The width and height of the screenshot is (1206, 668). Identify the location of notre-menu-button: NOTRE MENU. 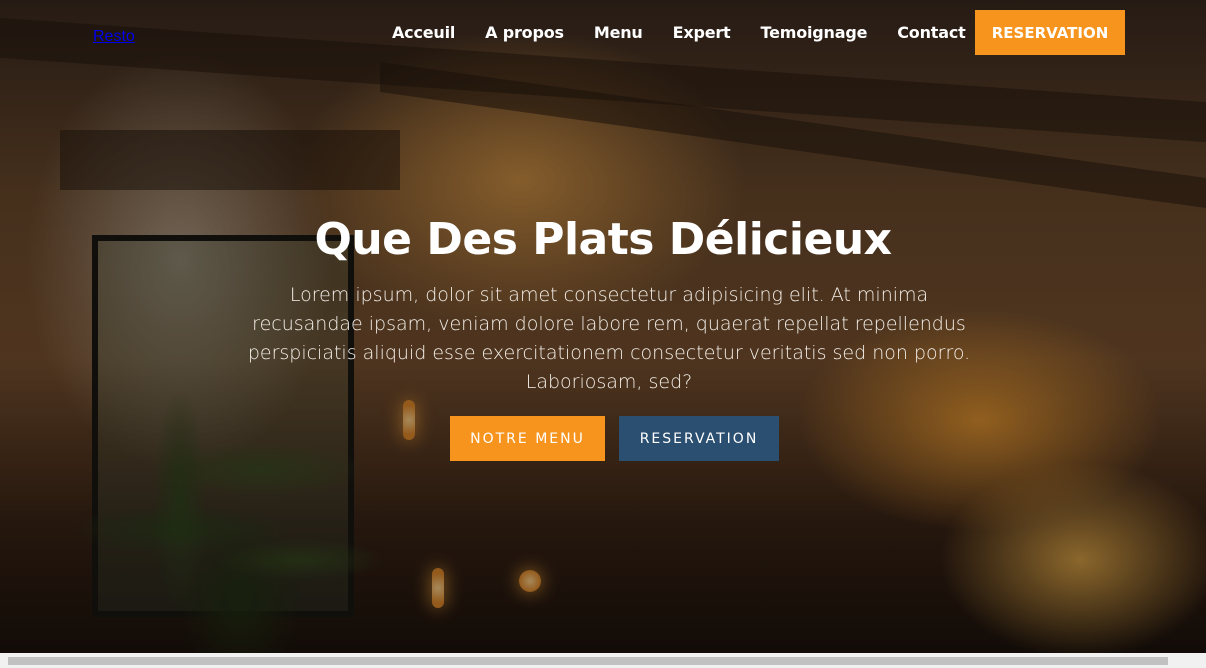
(527, 438).